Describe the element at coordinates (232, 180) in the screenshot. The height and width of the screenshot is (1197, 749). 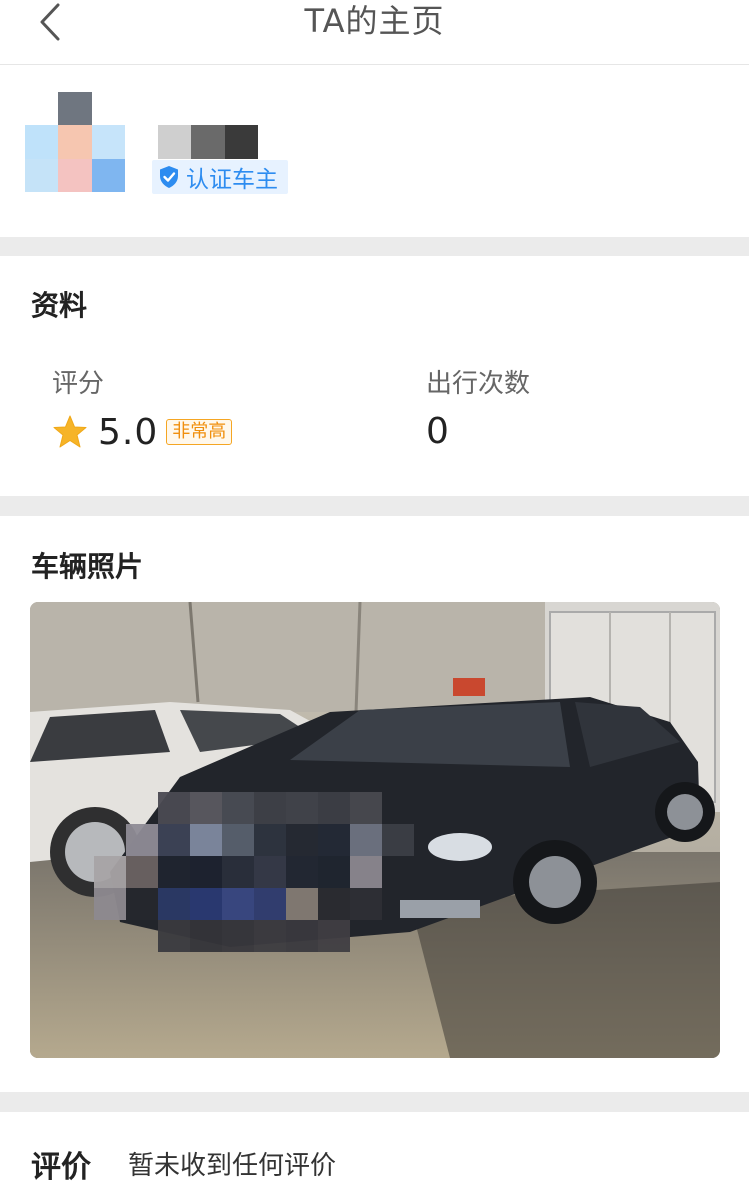
I see `badge-label: 认证车主` at that location.